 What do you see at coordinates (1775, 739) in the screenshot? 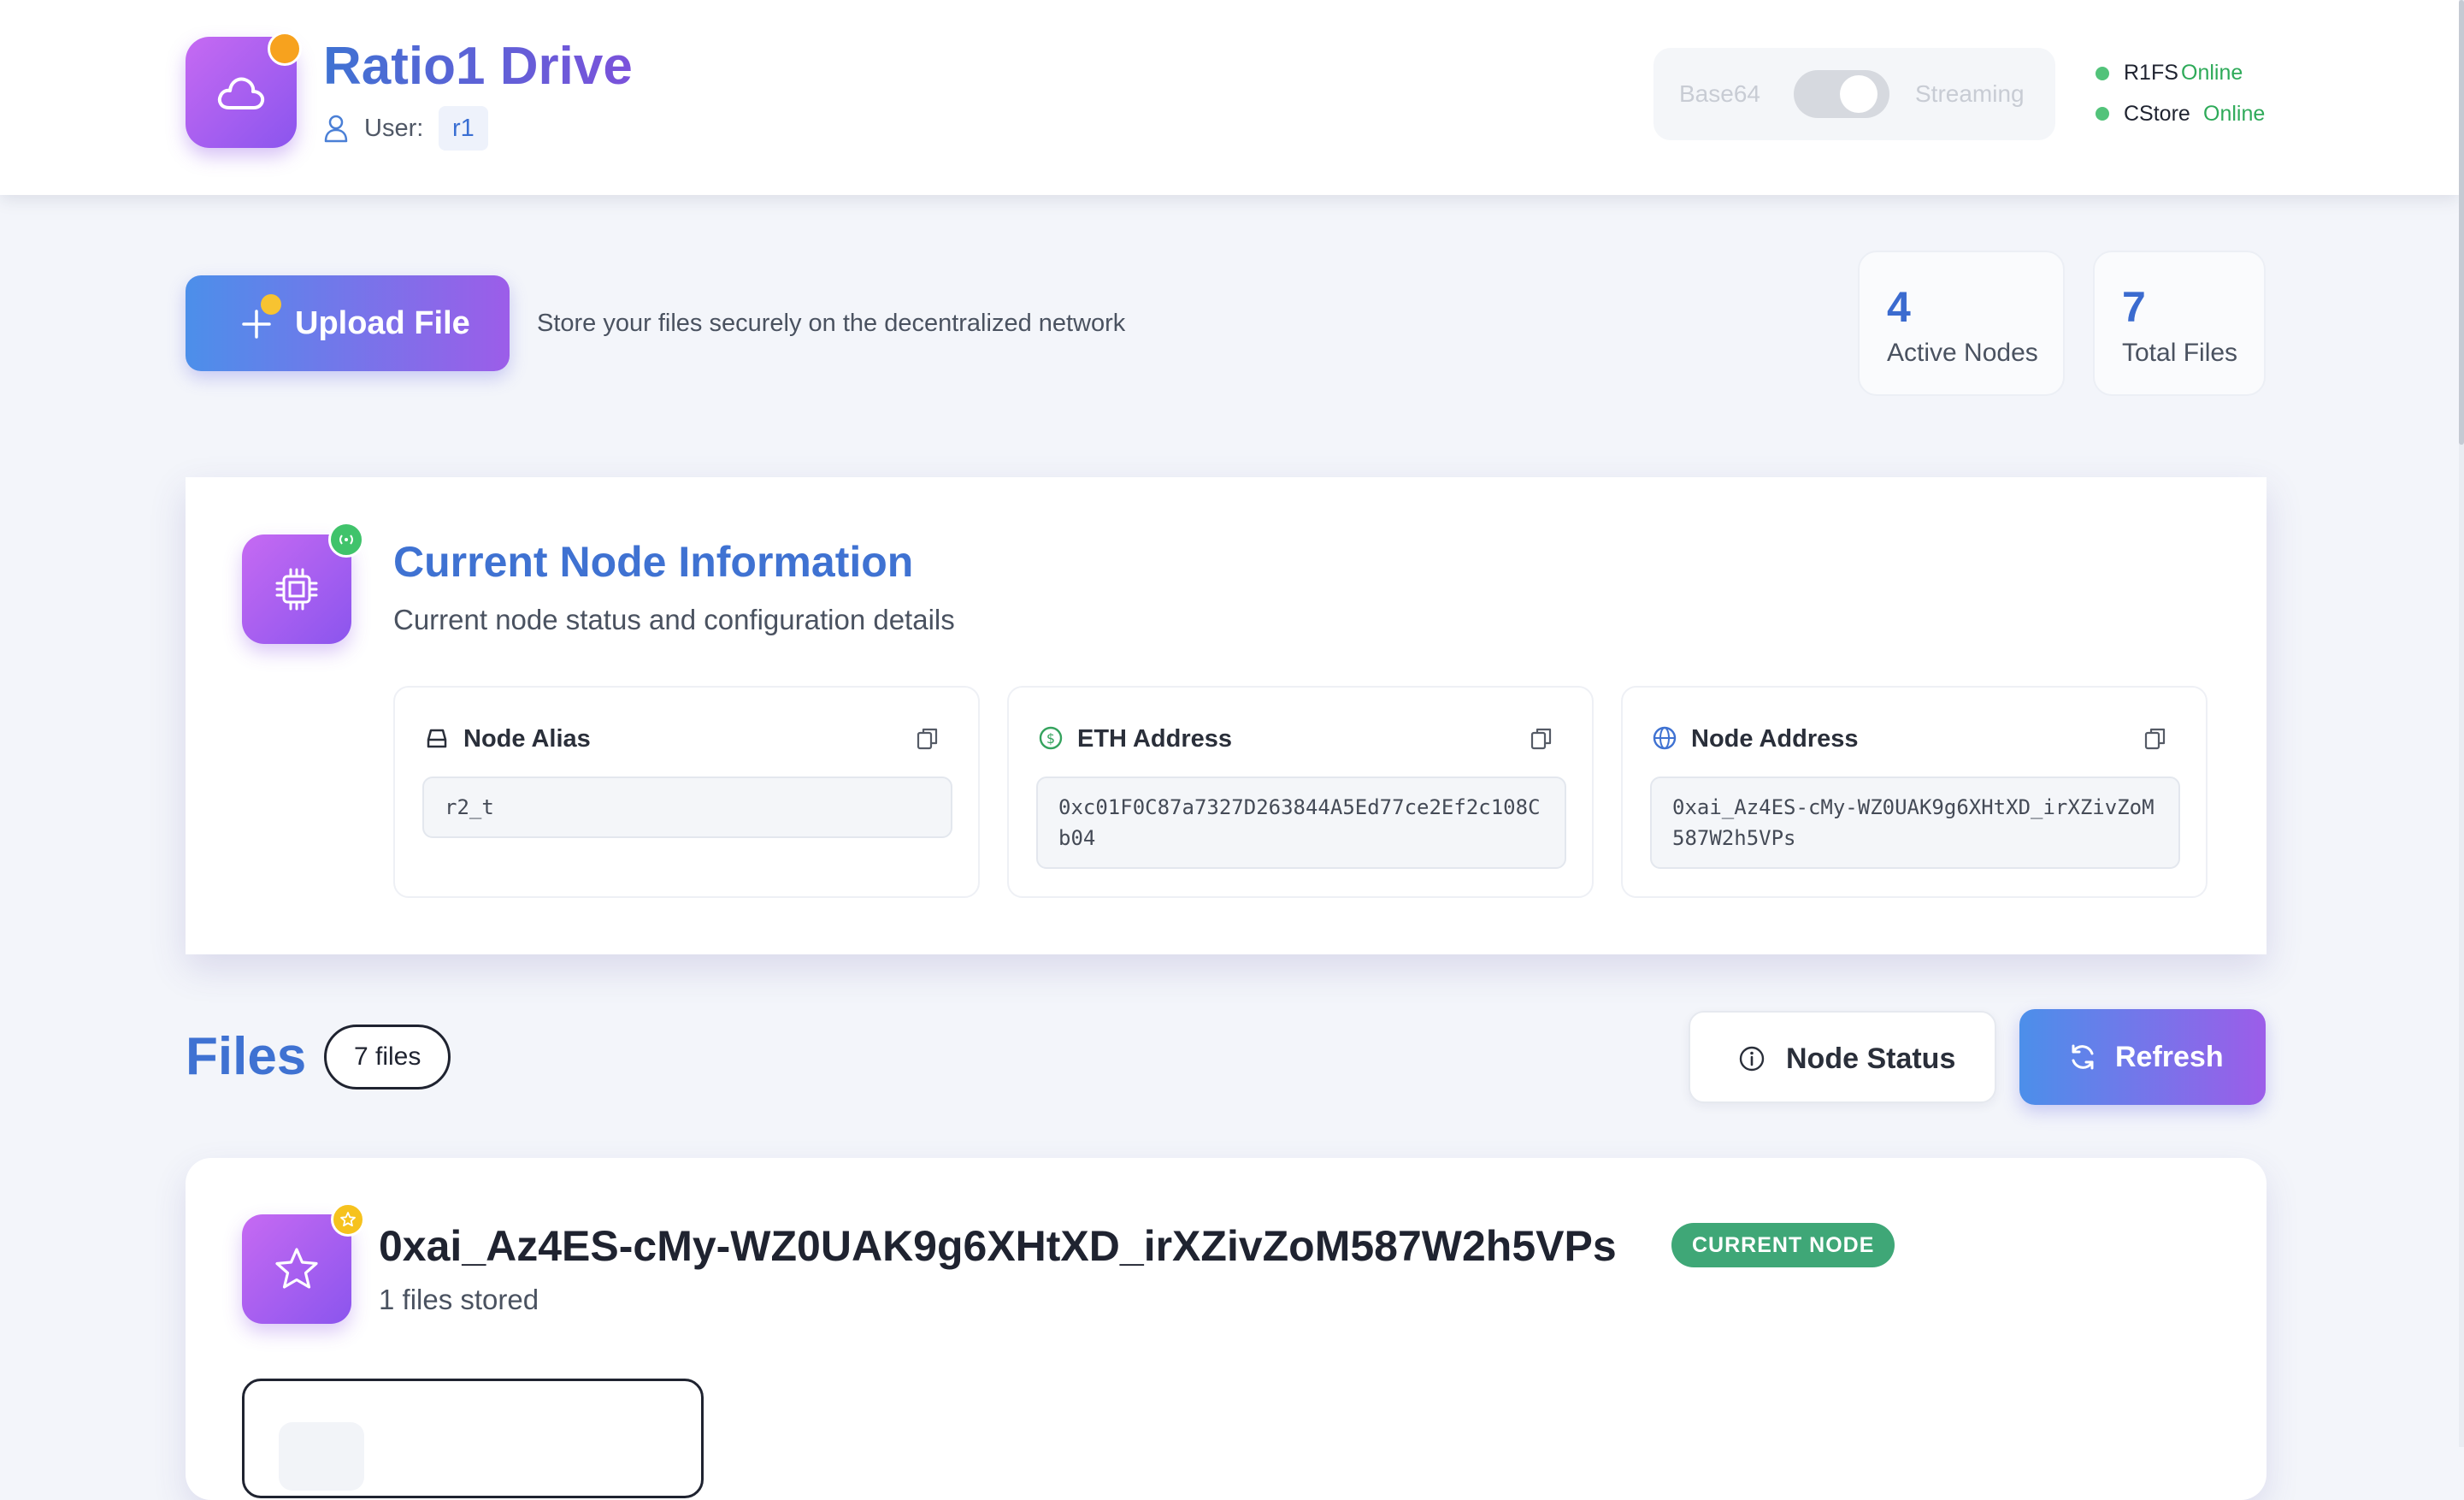
I see `node-address-label: Node Address` at bounding box center [1775, 739].